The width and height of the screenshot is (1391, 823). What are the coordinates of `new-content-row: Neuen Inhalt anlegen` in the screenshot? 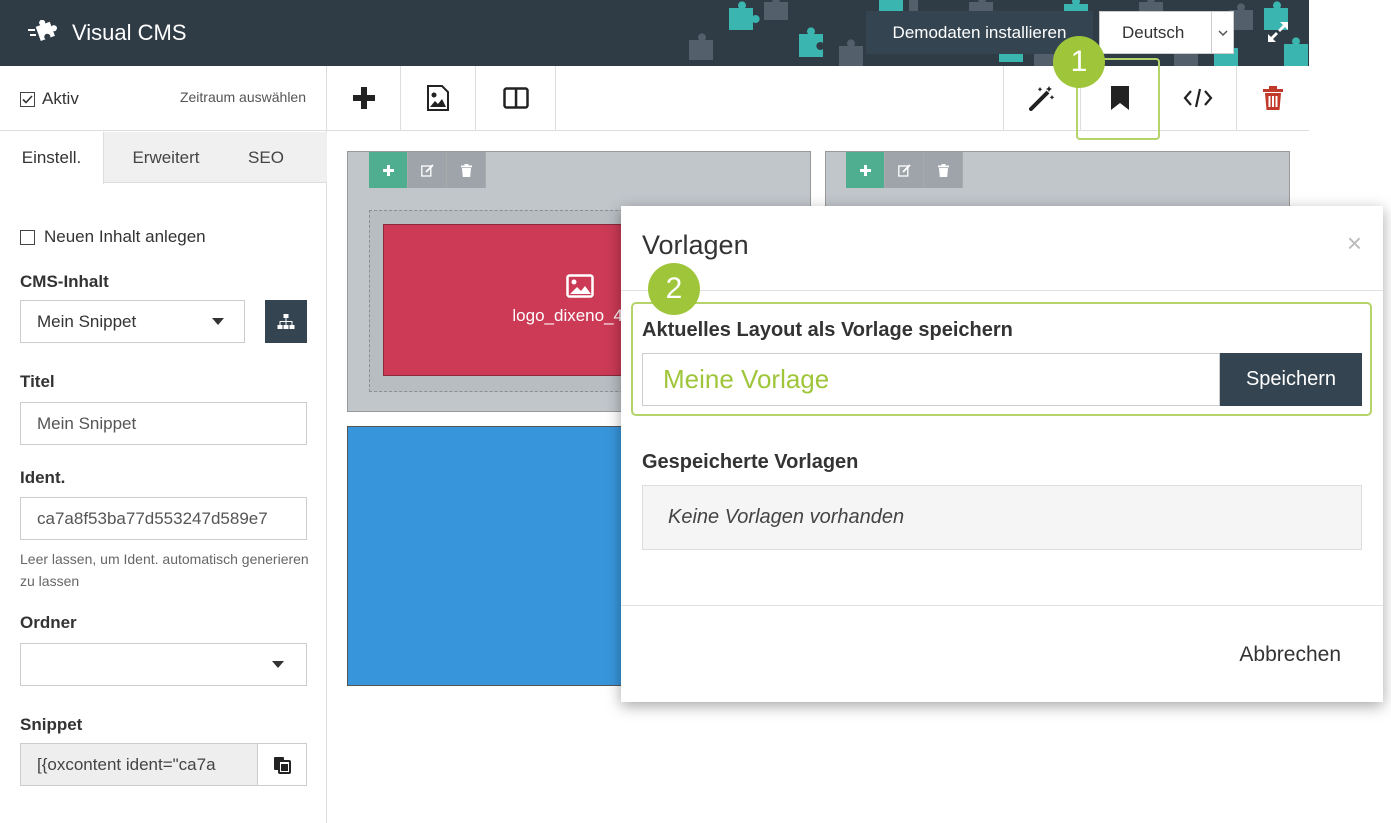 It's located at (113, 237).